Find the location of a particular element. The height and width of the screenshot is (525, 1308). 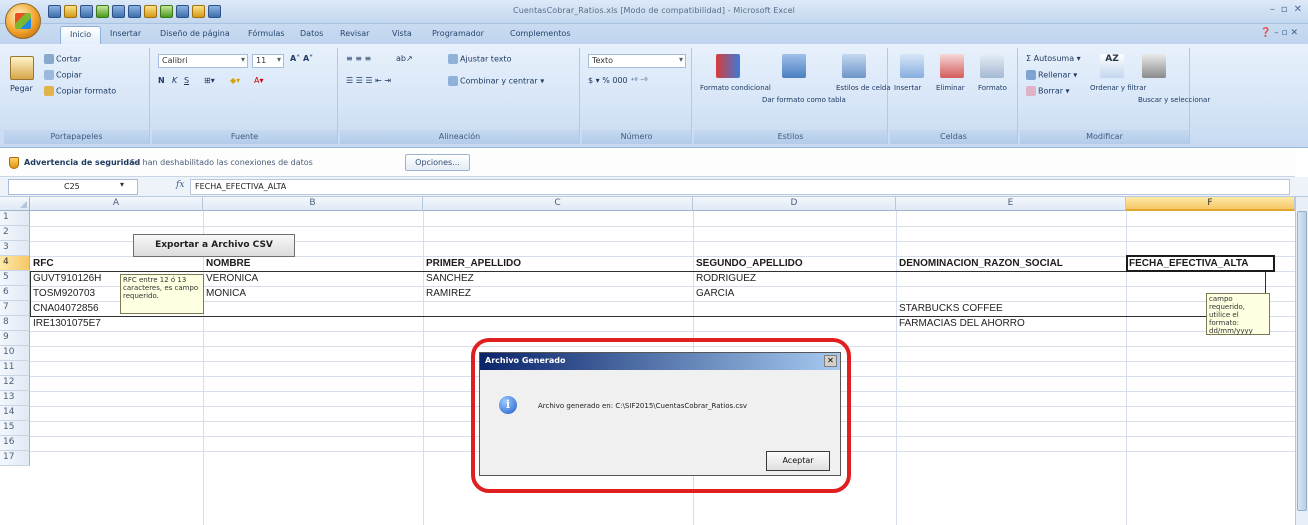

header-rfc: RFC is located at coordinates (43, 263).